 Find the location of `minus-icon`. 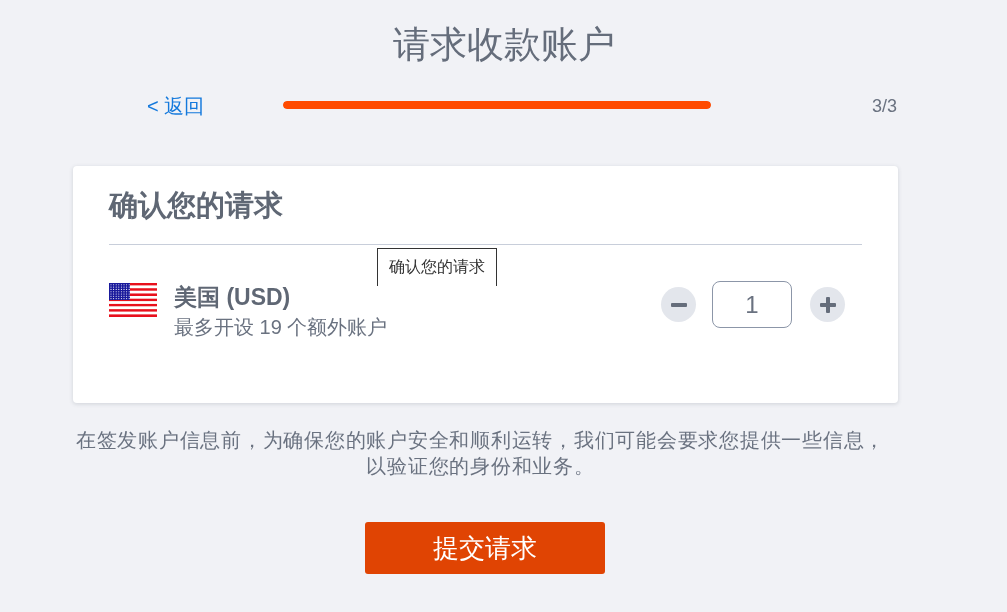

minus-icon is located at coordinates (678, 304).